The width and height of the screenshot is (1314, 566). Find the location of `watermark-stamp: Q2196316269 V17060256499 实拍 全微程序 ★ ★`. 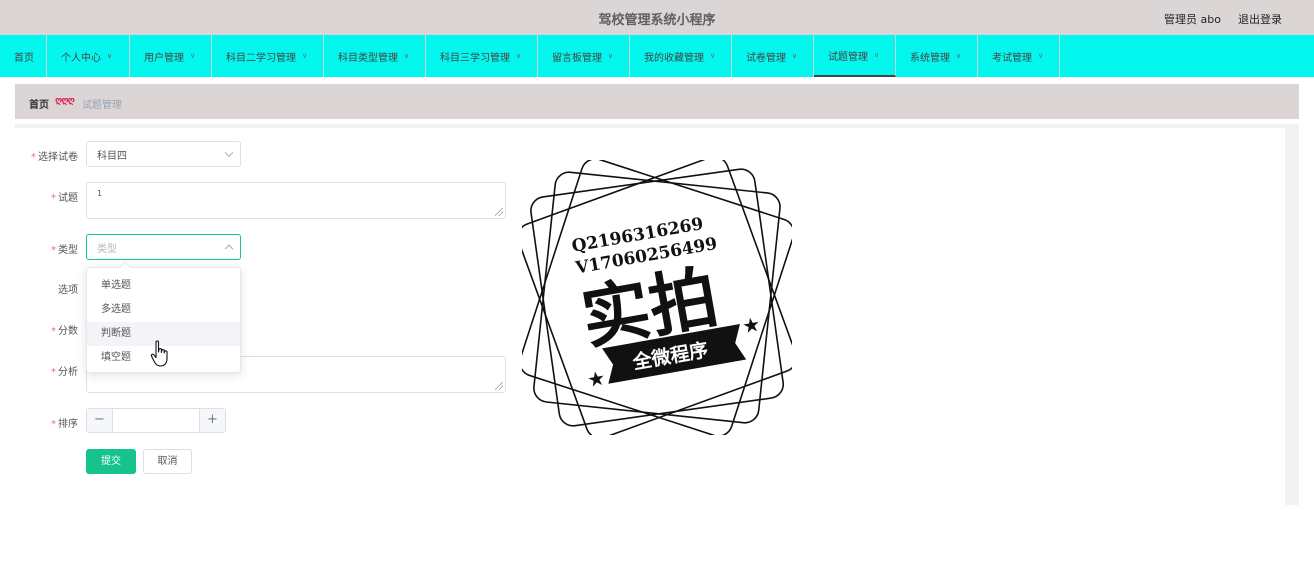

watermark-stamp: Q2196316269 V17060256499 实拍 全微程序 ★ ★ is located at coordinates (657, 297).